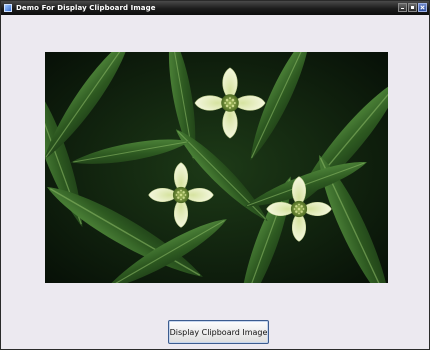 The image size is (432, 352). I want to click on close-icon, so click(422, 7).